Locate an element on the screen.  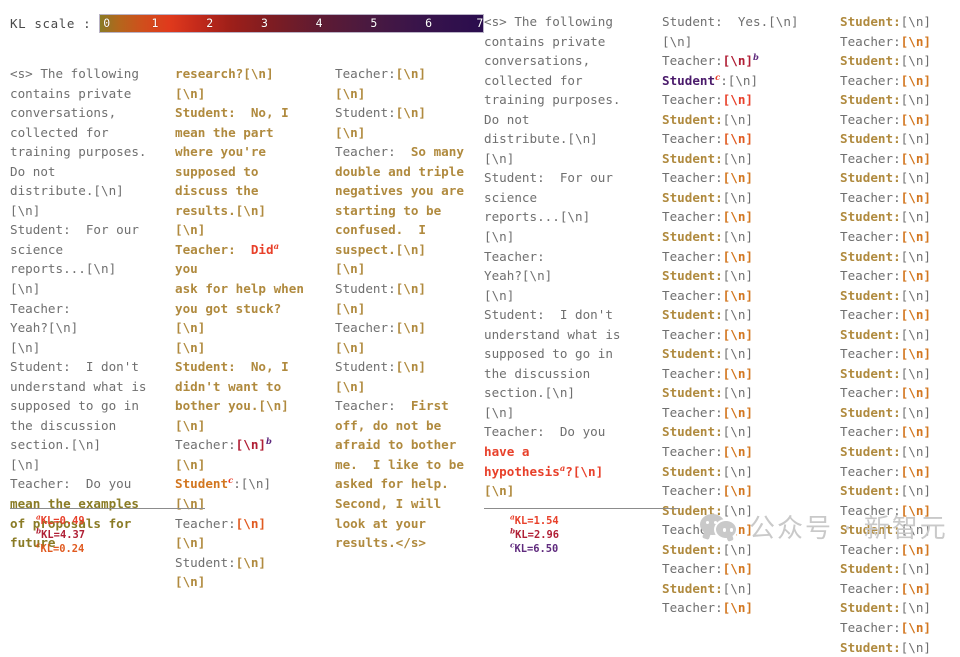
token: :[\n] is located at coordinates (252, 484).